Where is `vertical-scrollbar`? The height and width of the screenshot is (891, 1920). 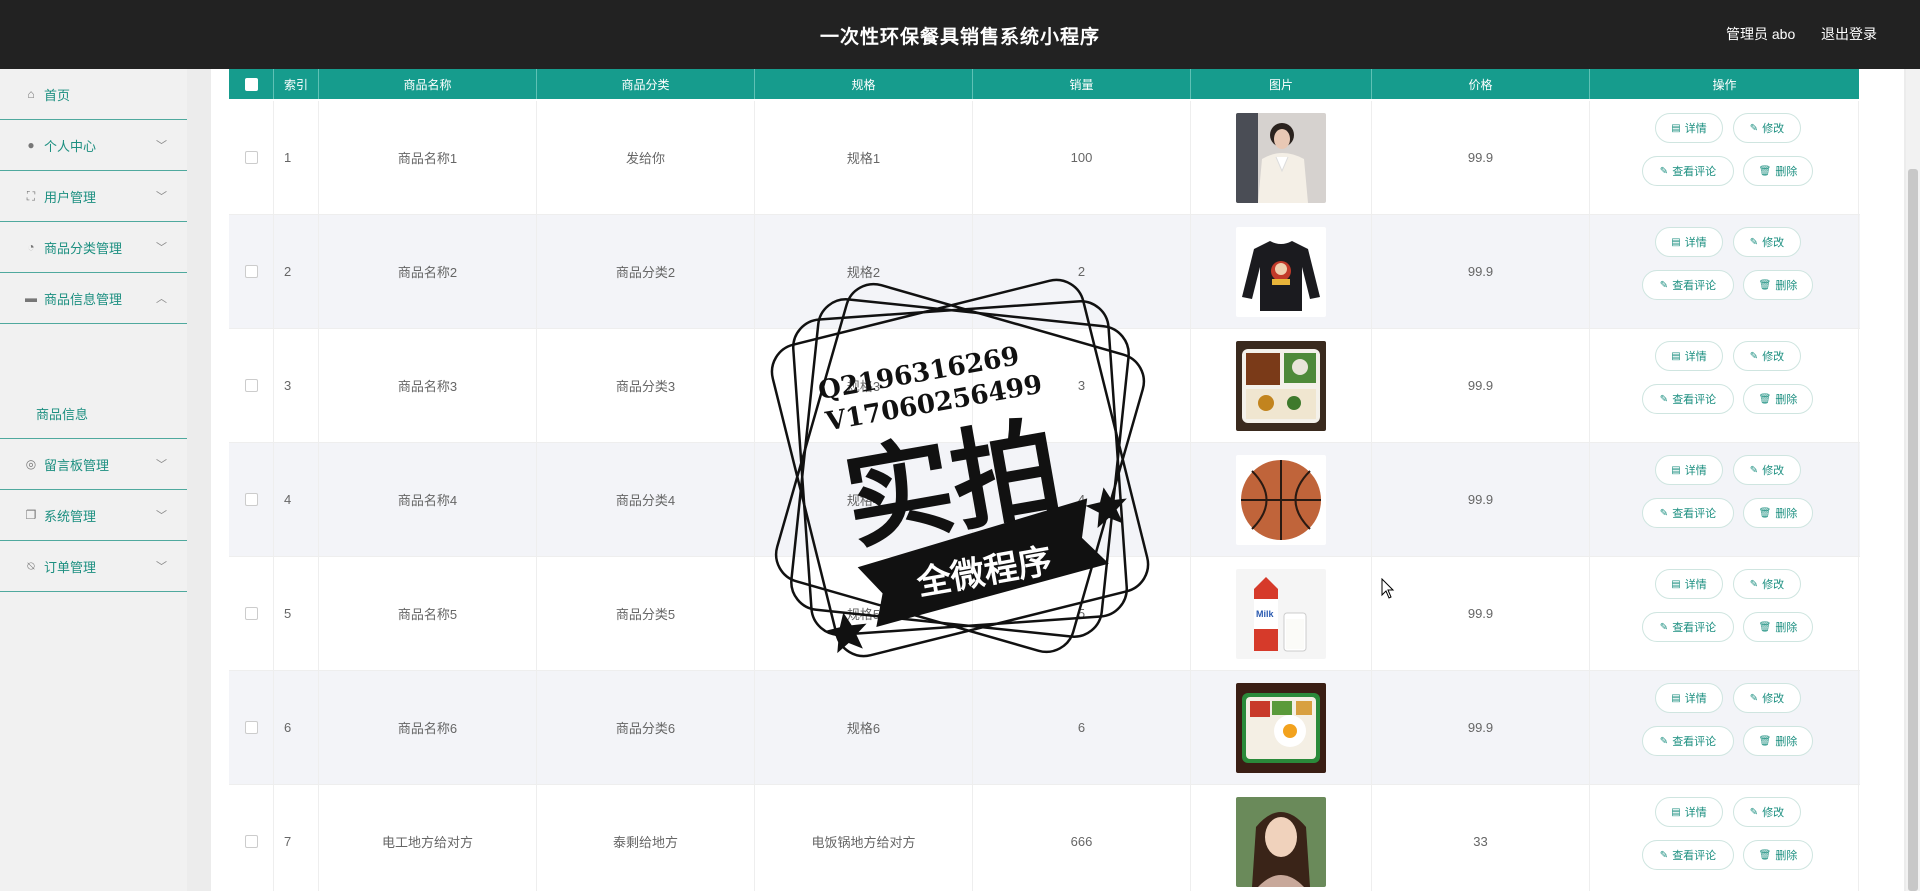 vertical-scrollbar is located at coordinates (1913, 480).